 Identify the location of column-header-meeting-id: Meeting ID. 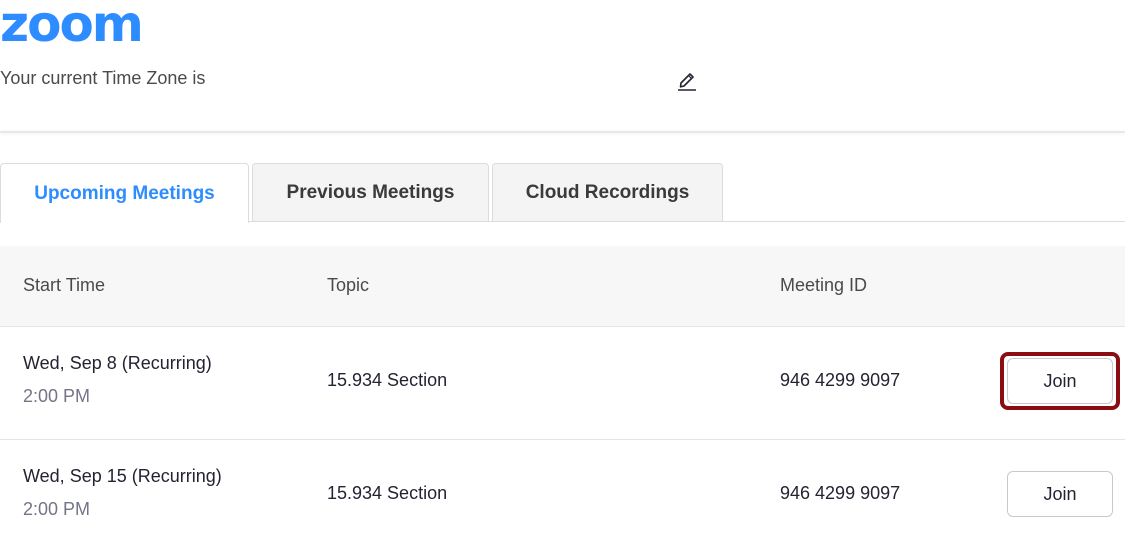
(824, 285).